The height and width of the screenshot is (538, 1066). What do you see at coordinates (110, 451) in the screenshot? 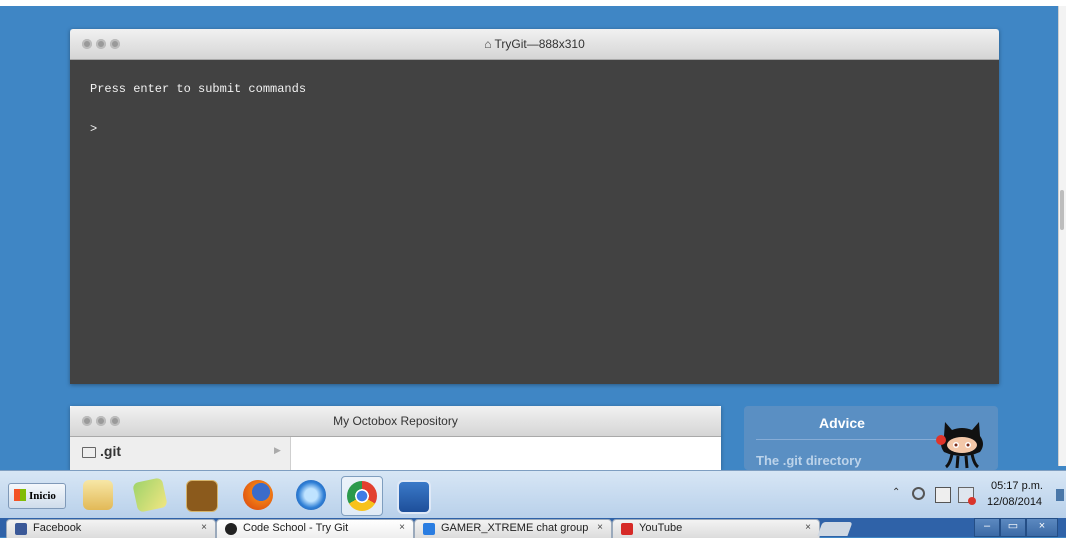
I see `folder-name: .git` at bounding box center [110, 451].